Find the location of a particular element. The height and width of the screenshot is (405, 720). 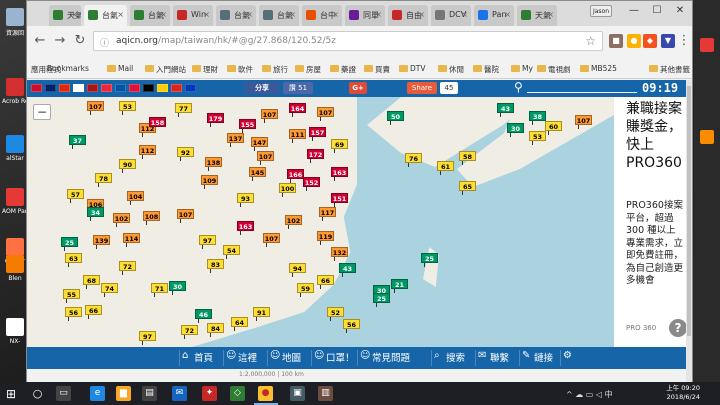

desktop-shortcut: AOM Partiti is located at coordinates (15, 208).